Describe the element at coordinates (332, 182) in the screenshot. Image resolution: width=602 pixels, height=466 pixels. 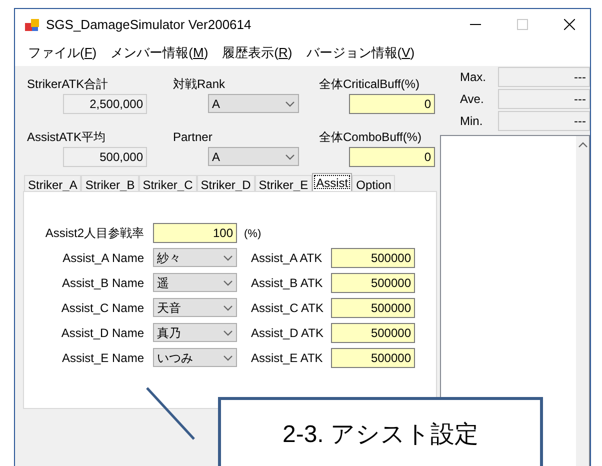
I see `tab: Assist` at that location.